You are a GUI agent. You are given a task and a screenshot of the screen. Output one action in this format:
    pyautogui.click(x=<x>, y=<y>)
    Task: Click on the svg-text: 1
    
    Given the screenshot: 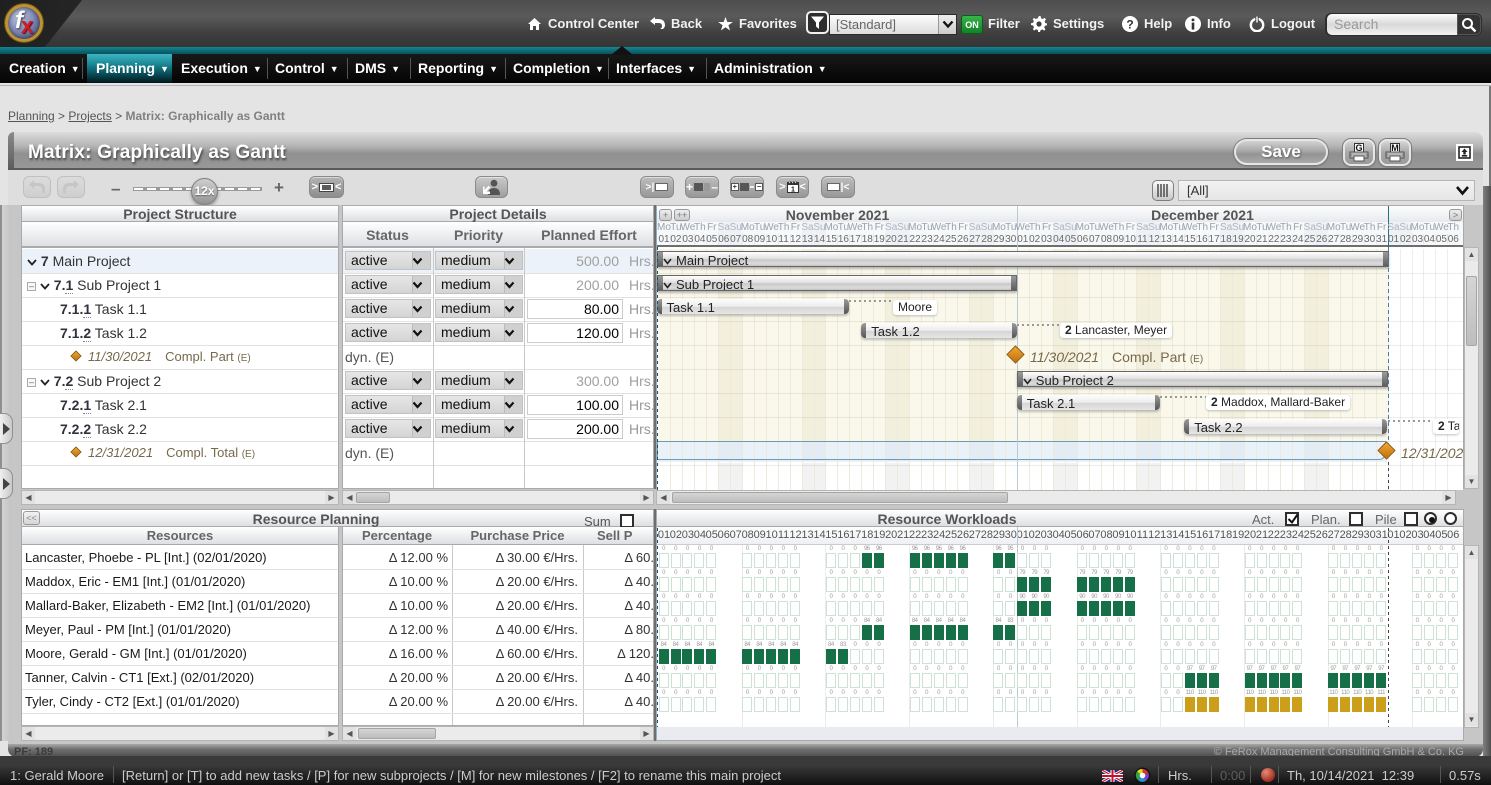 What is the action you would take?
    pyautogui.click(x=793, y=190)
    